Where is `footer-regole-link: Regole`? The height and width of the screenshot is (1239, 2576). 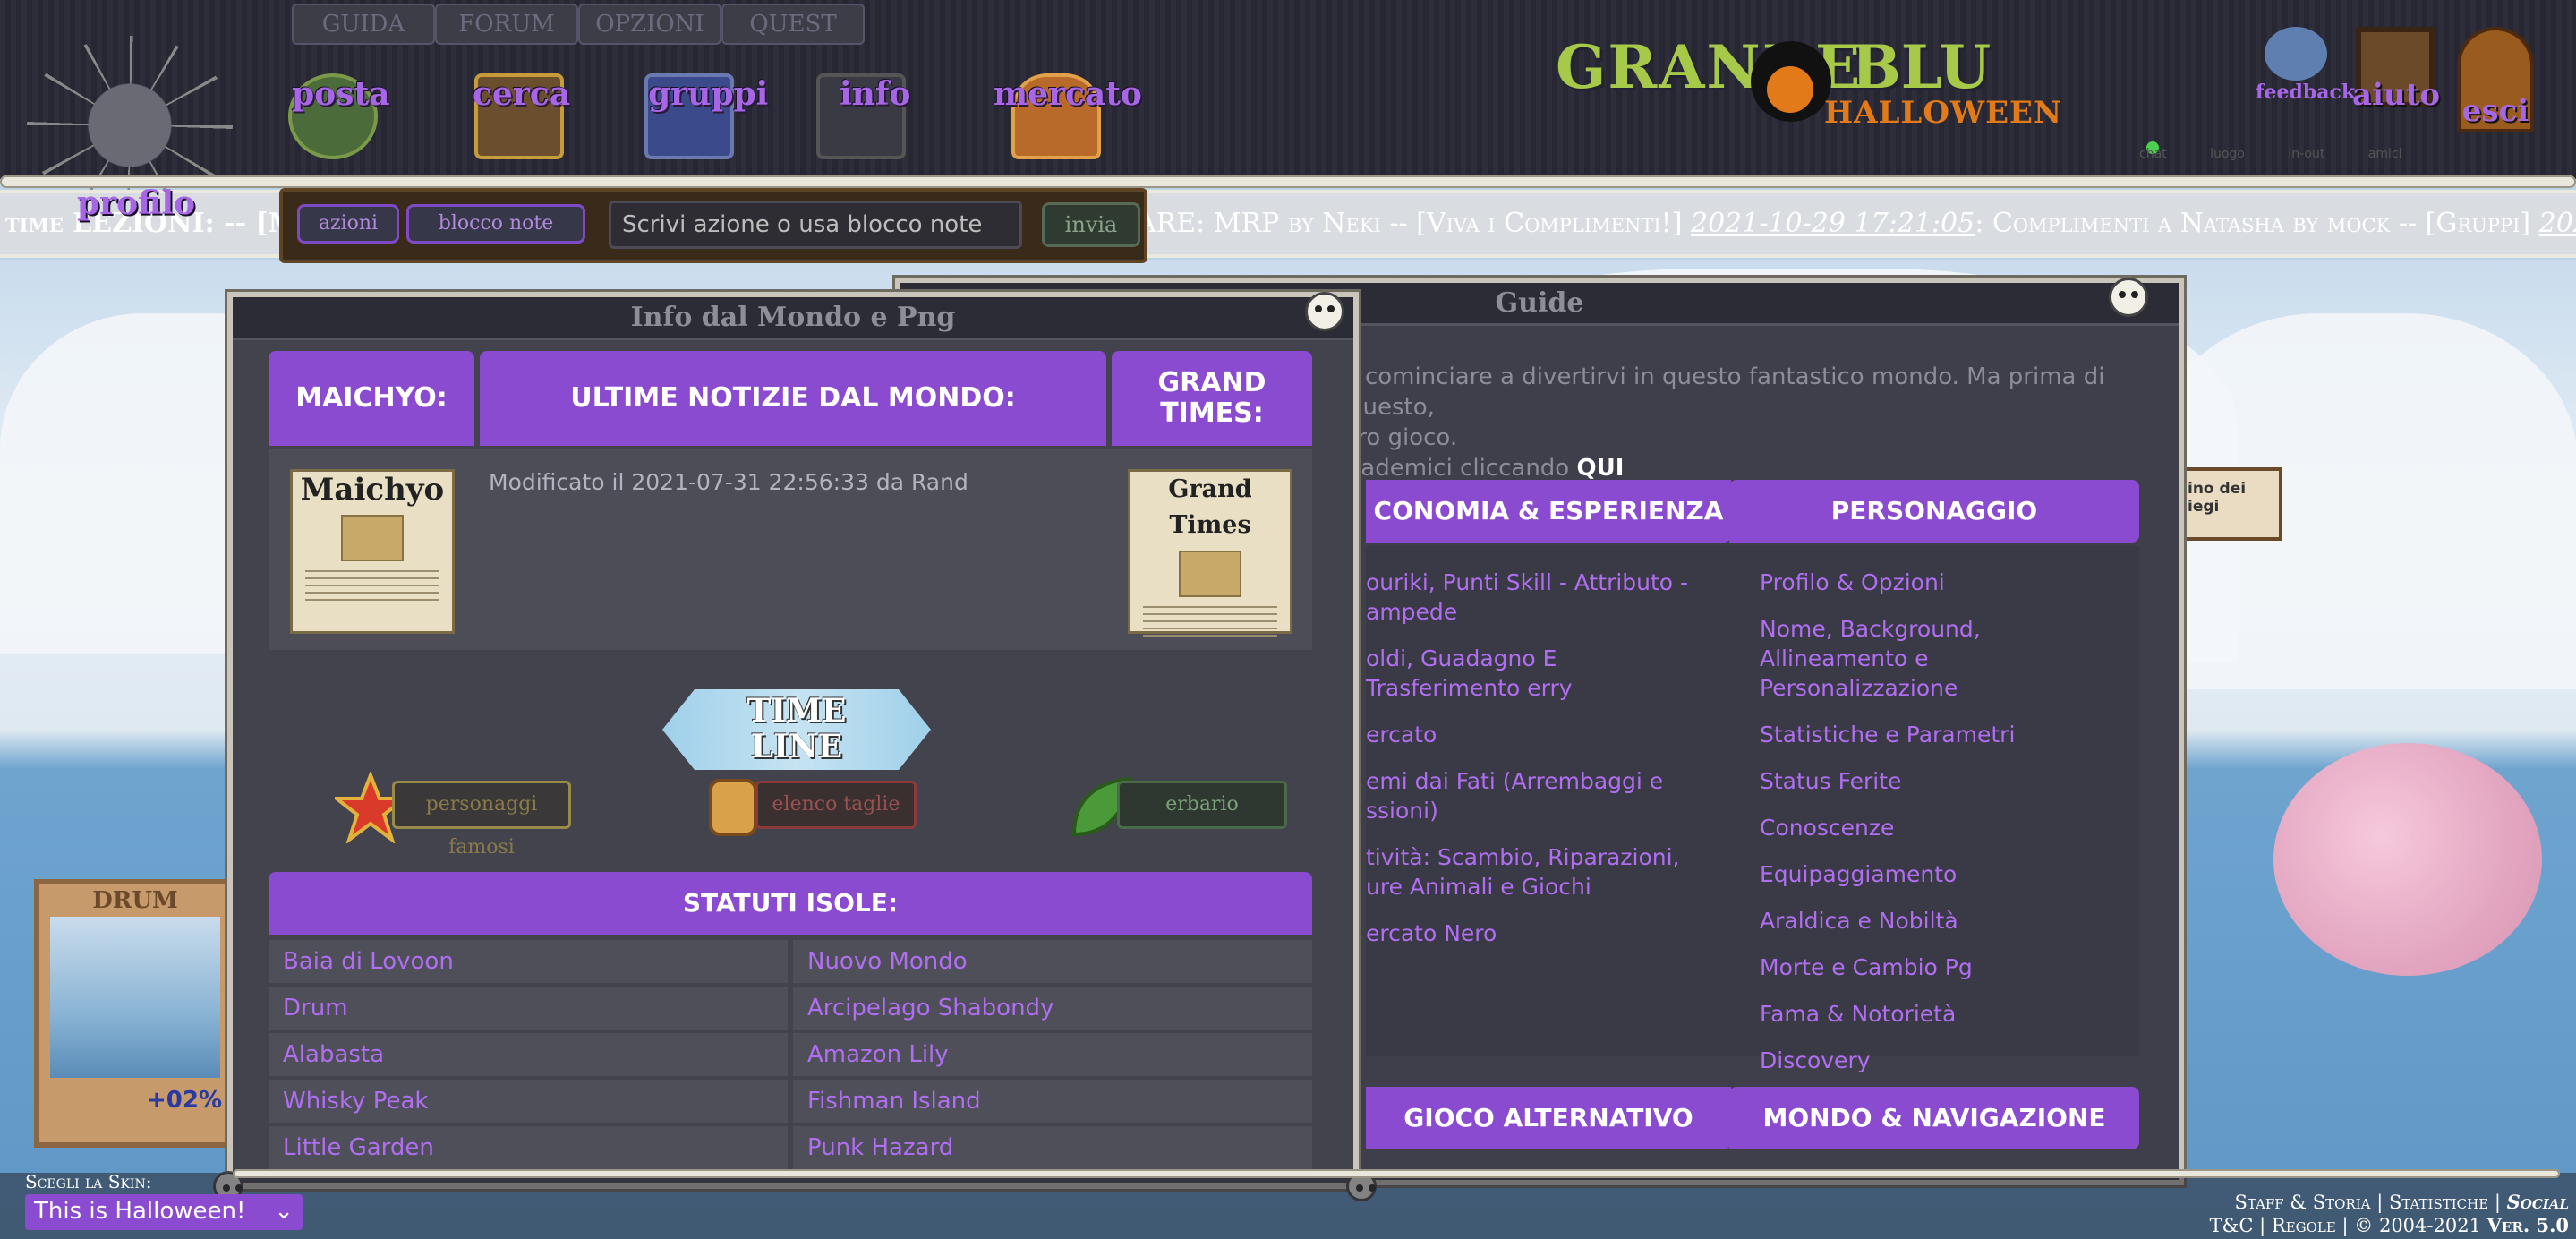
footer-regole-link: Regole is located at coordinates (2304, 1225).